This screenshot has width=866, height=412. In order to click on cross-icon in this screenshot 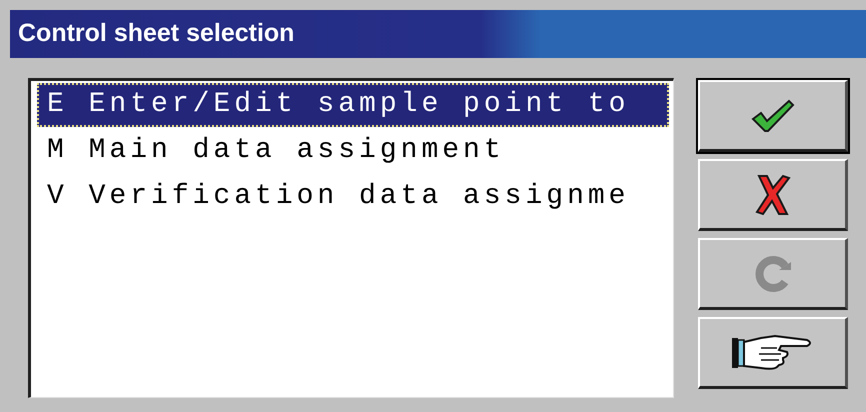, I will do `click(772, 195)`.